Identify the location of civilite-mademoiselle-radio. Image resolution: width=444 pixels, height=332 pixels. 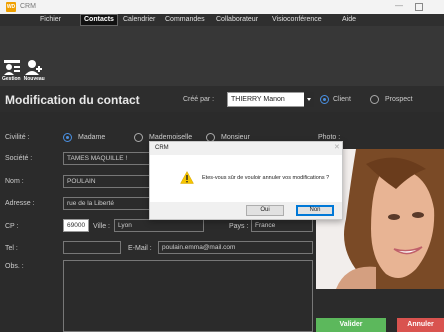
(138, 137).